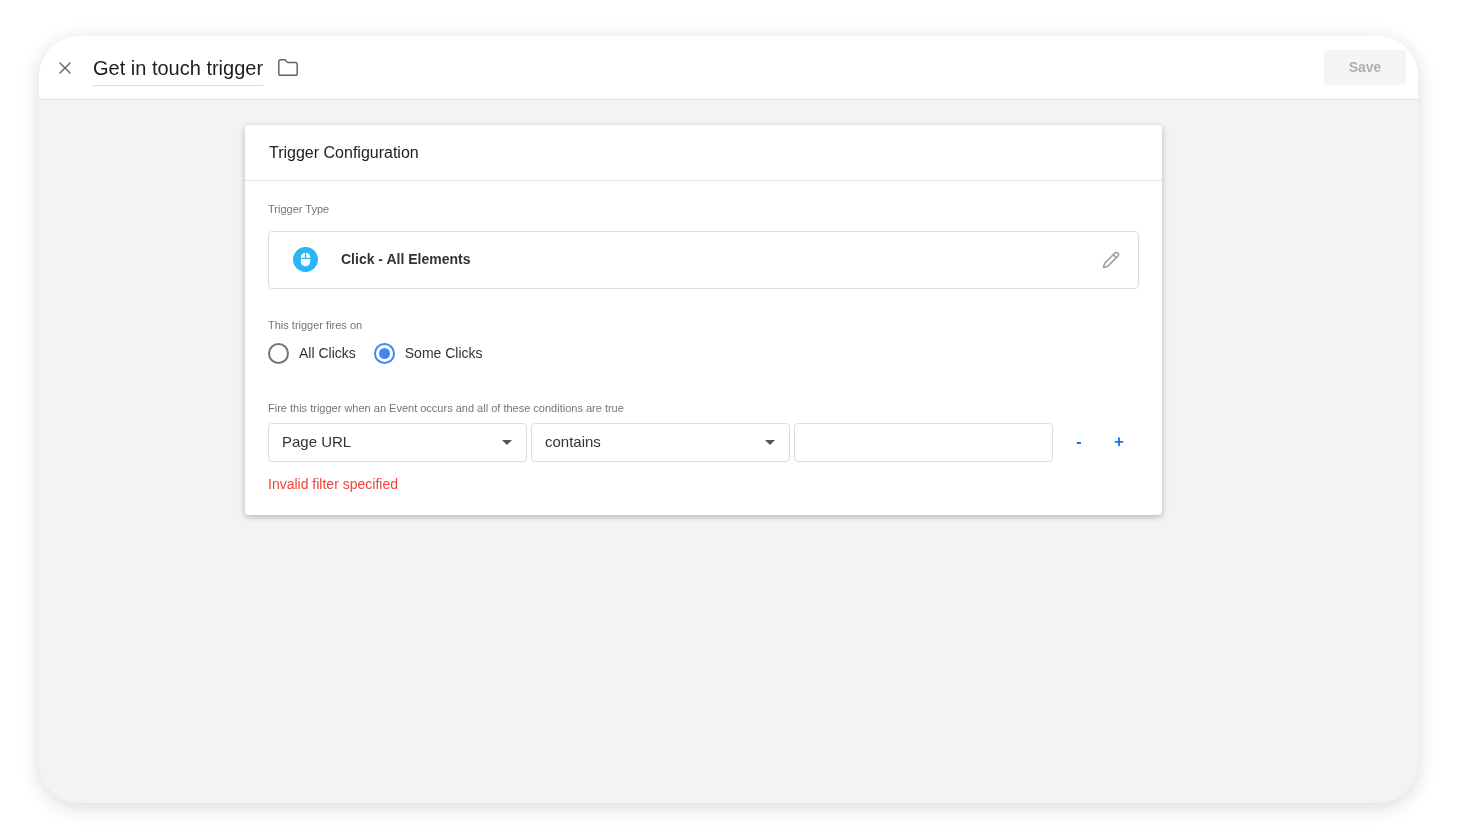 The image size is (1457, 837). I want to click on radio-option: Some Clicks, so click(428, 353).